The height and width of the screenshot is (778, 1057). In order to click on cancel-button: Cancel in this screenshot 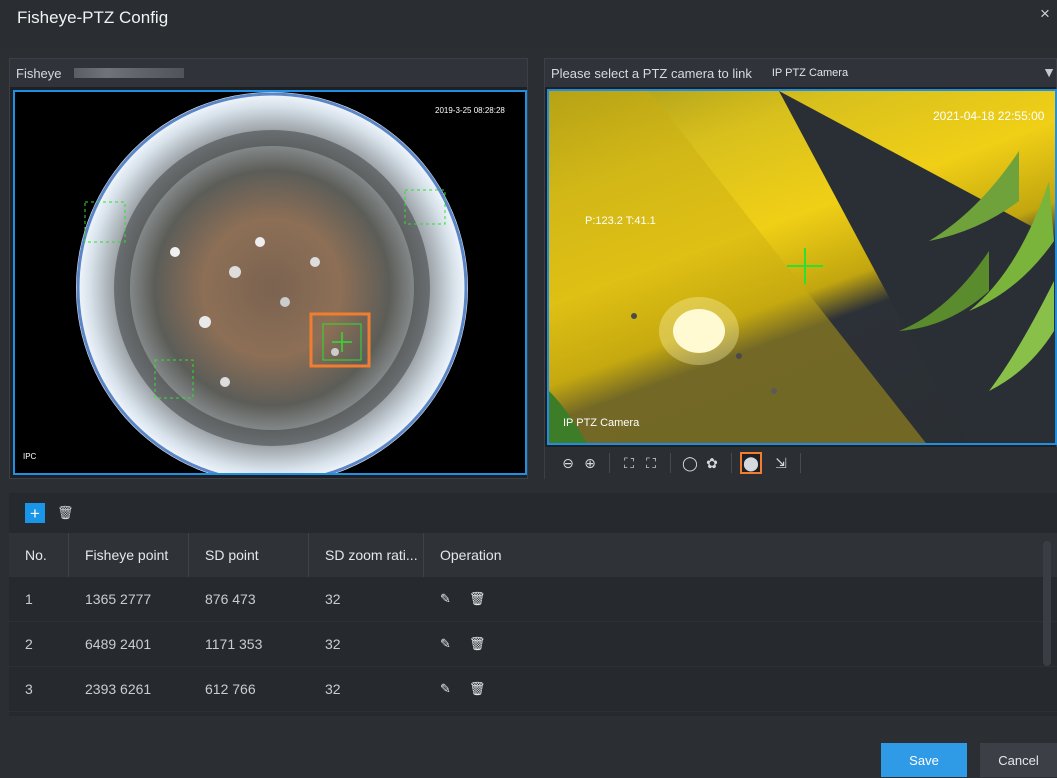, I will do `click(1018, 760)`.